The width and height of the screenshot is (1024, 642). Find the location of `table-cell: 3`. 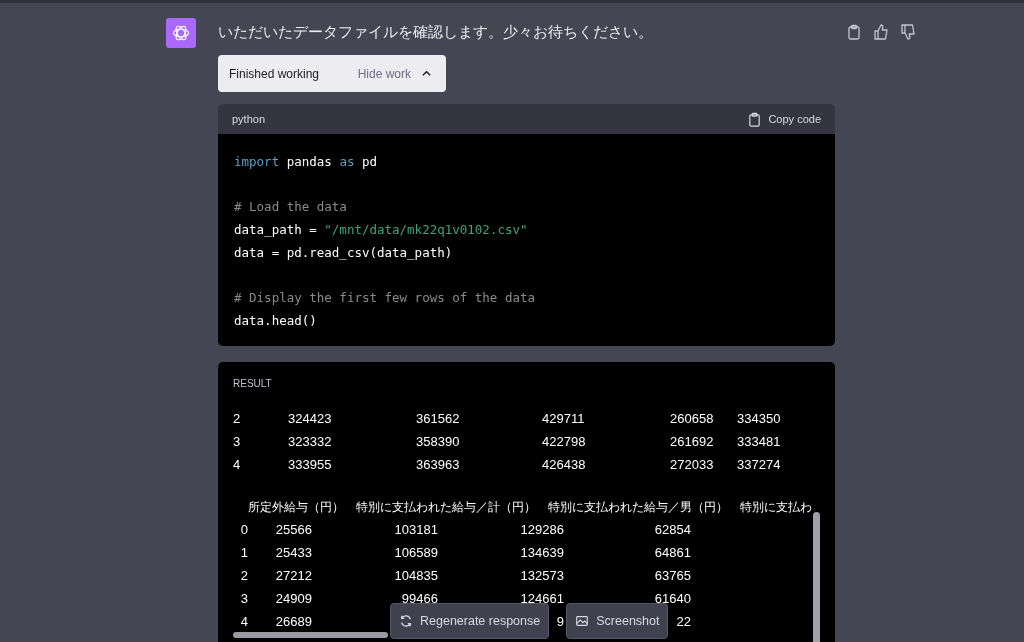

table-cell: 3 is located at coordinates (244, 598).